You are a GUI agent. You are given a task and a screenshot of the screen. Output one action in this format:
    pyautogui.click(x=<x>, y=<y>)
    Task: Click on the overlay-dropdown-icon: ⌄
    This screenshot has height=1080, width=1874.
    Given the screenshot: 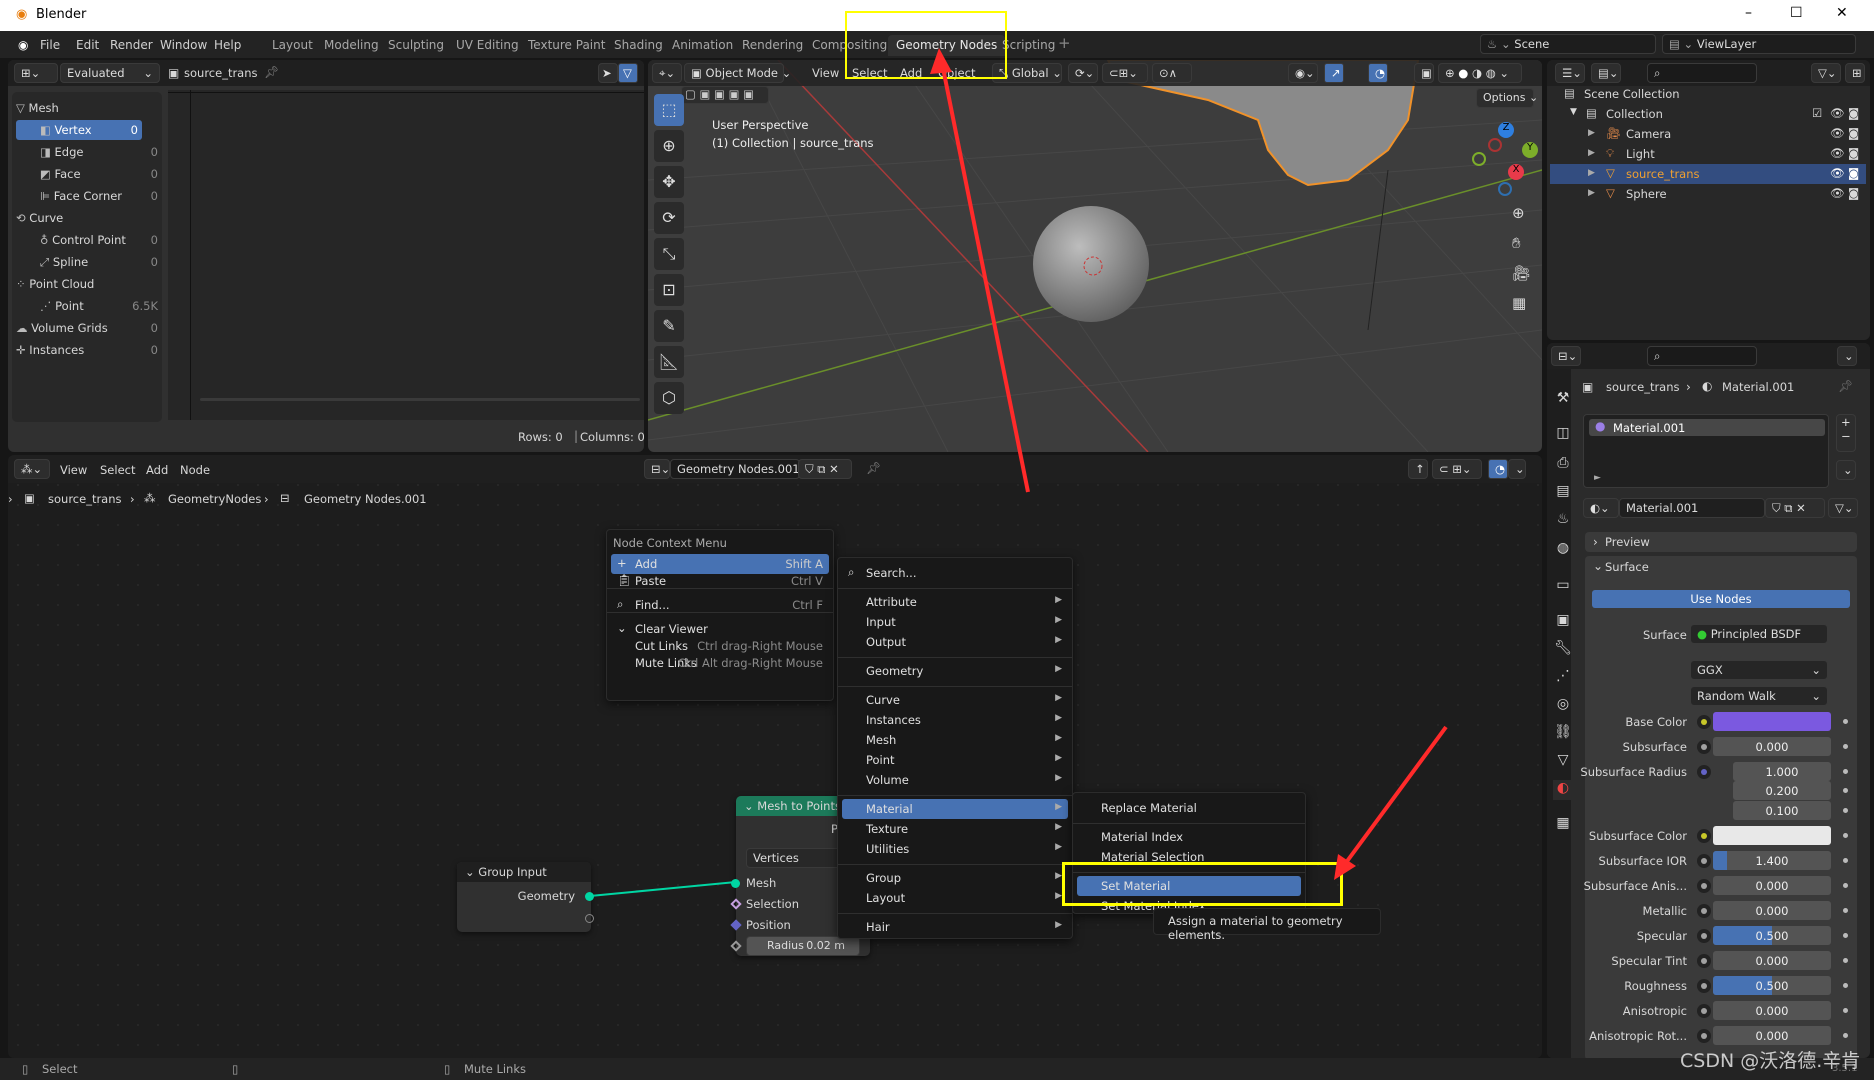 What is the action you would take?
    pyautogui.click(x=1517, y=469)
    